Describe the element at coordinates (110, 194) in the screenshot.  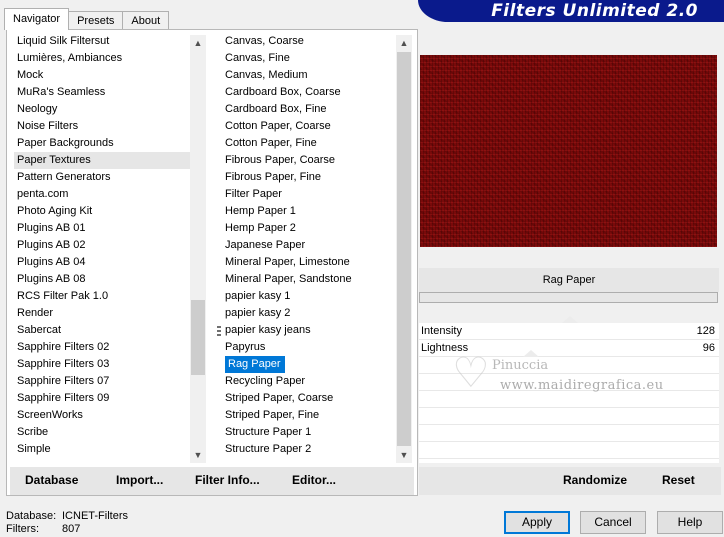
I see `list-item: penta.com` at that location.